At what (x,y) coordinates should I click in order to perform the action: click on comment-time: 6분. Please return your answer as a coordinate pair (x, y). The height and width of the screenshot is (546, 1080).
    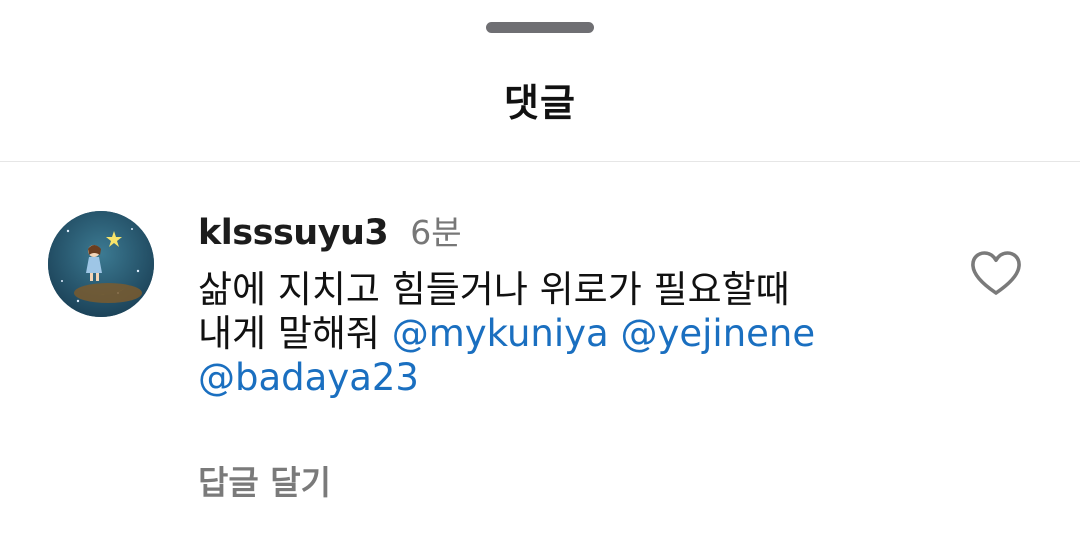
    Looking at the image, I should click on (436, 232).